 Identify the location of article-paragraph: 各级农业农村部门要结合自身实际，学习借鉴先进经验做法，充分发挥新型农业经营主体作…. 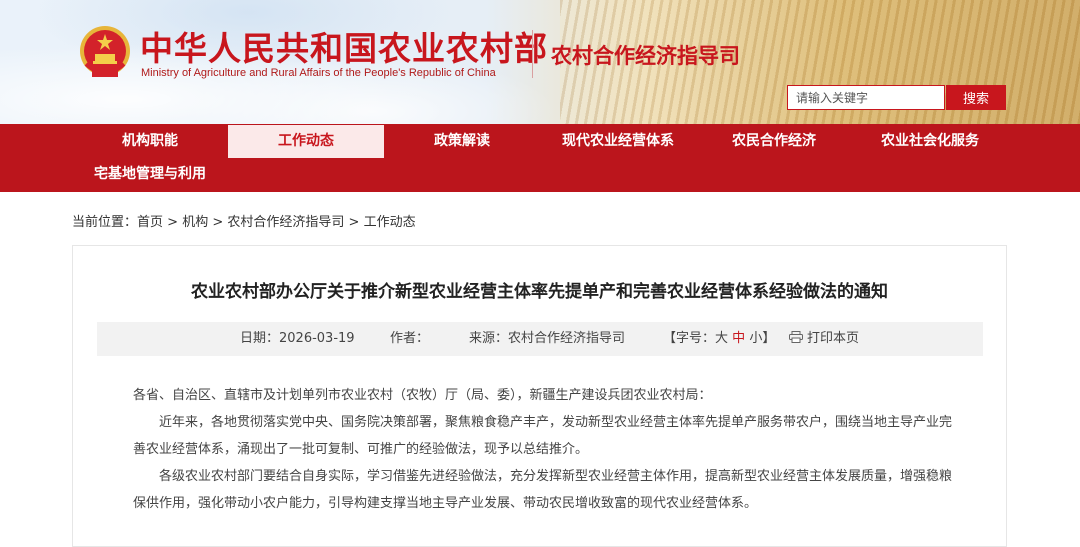
(543, 490).